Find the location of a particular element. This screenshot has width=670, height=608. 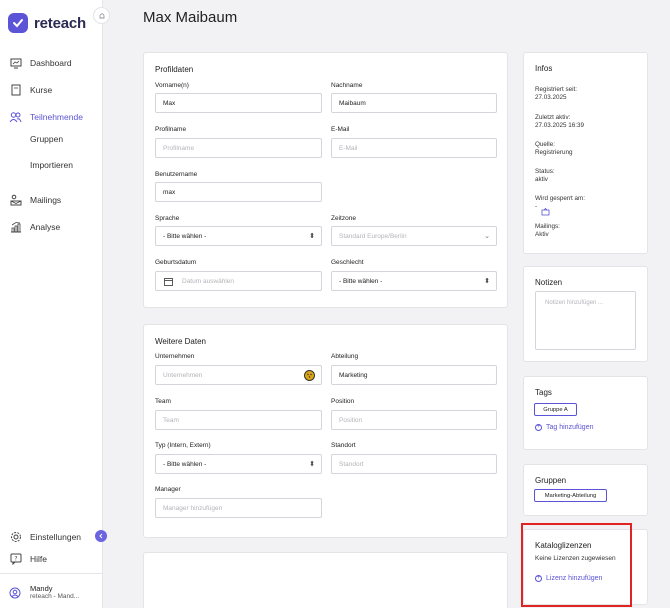

geschlecht-value: - Bitte wählen - is located at coordinates (361, 281).